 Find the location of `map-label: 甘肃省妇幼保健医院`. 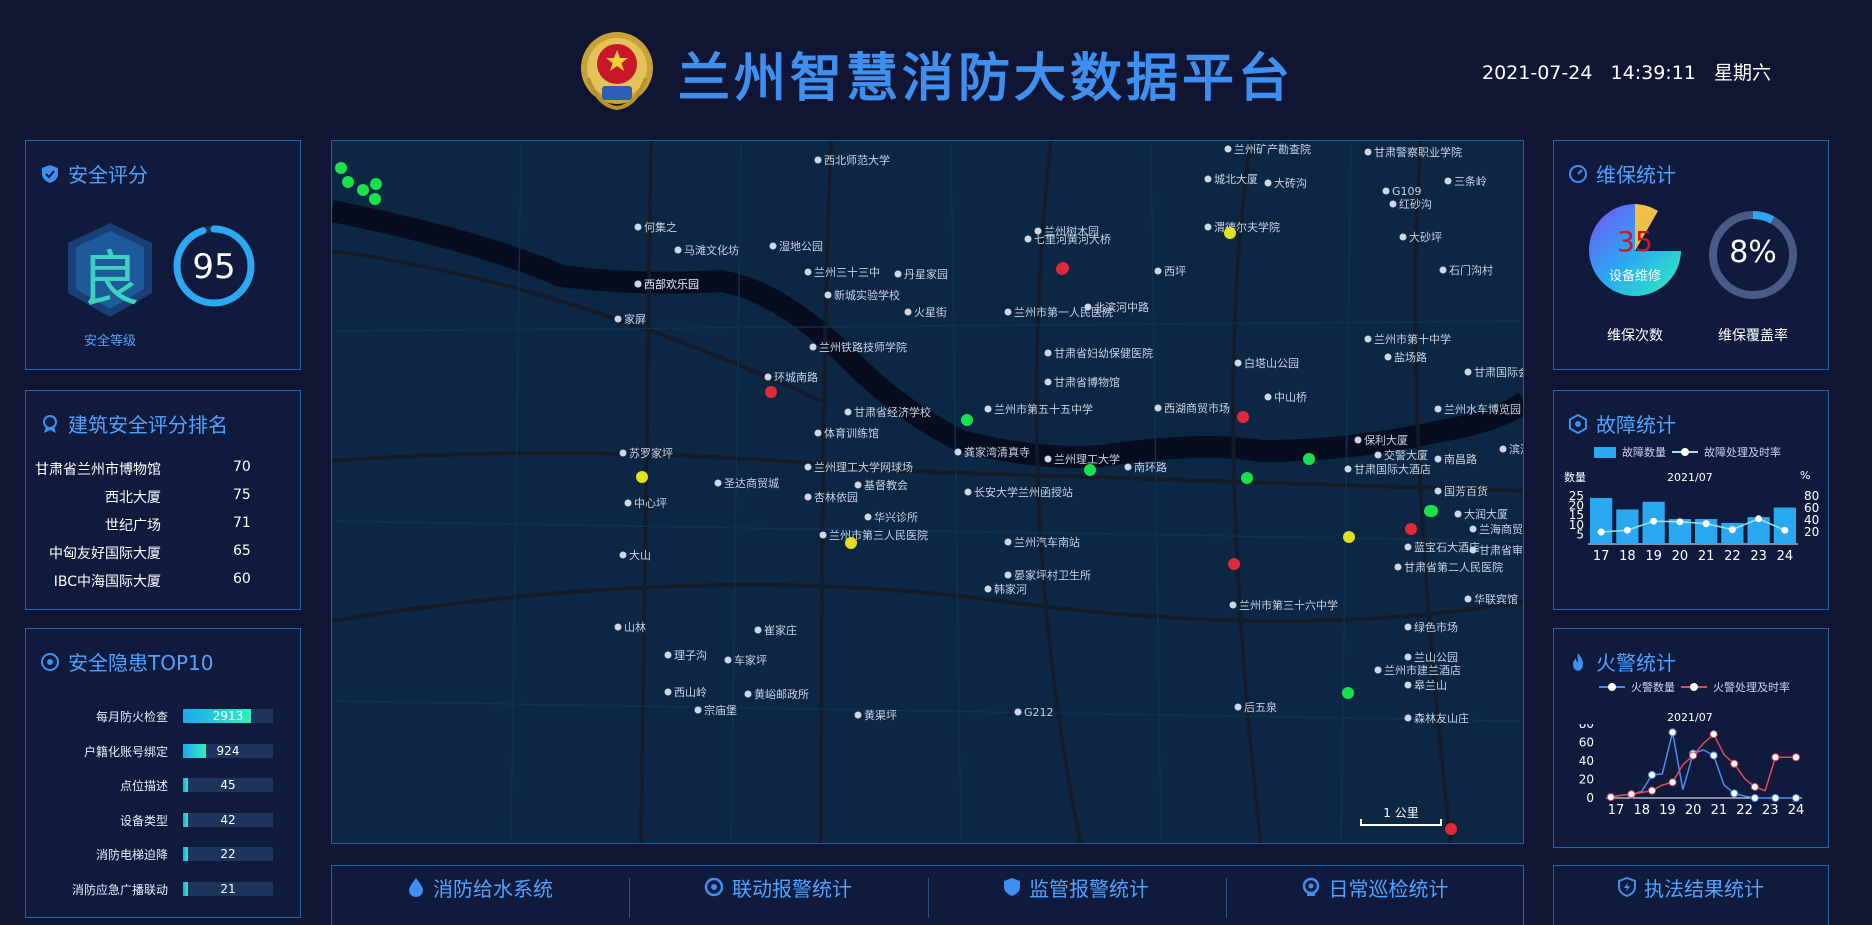

map-label: 甘肃省妇幼保健医院 is located at coordinates (1103, 353).